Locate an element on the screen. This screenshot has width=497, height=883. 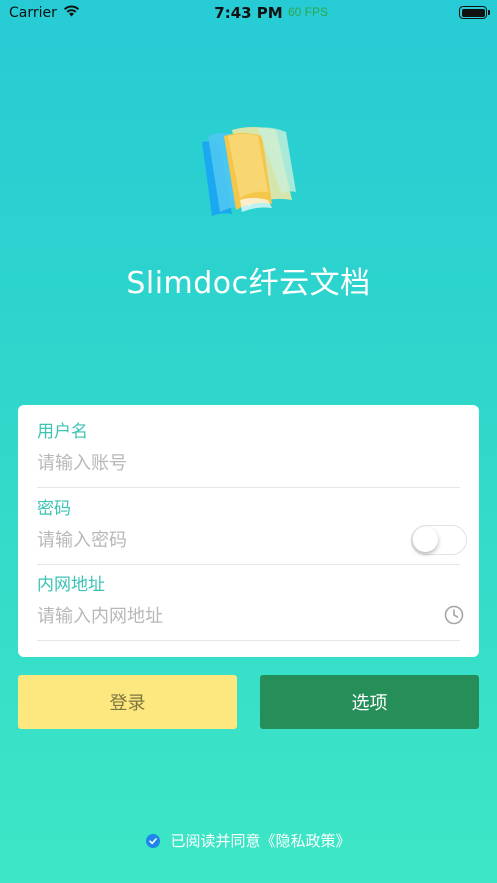
options-button: 选项 is located at coordinates (369, 702).